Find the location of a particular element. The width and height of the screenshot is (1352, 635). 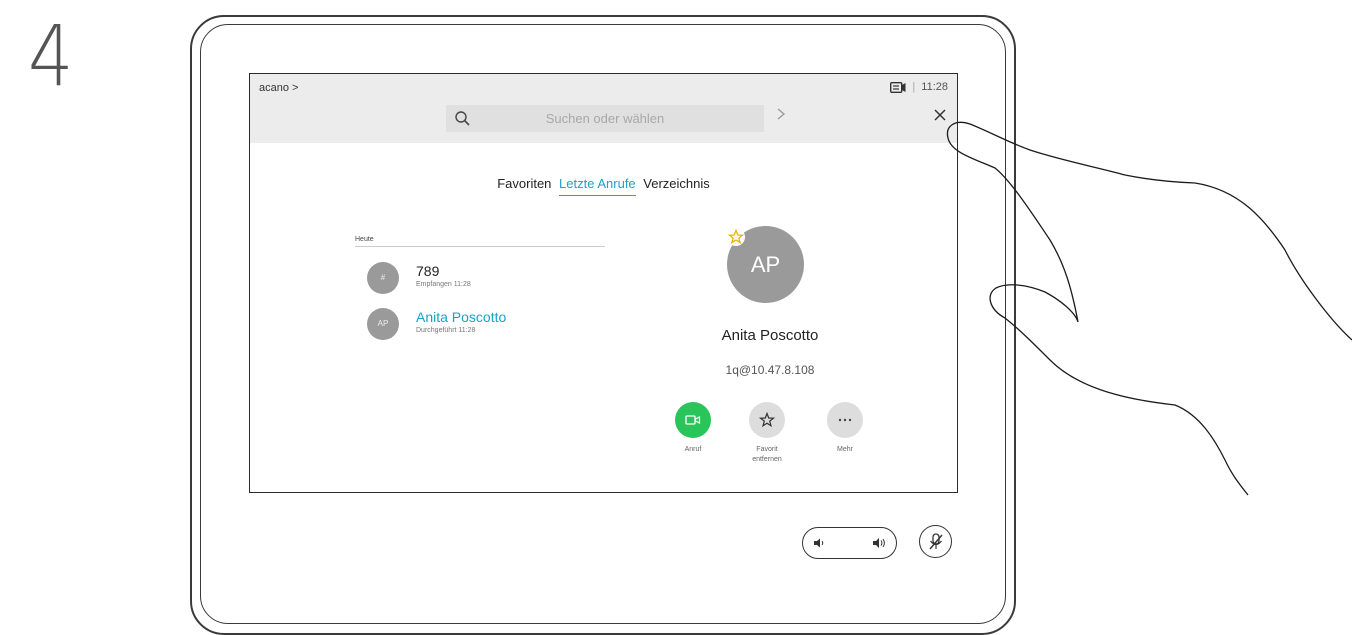

top-bar: acano > | 11:28 Suchen oder wählen is located at coordinates (603, 108).